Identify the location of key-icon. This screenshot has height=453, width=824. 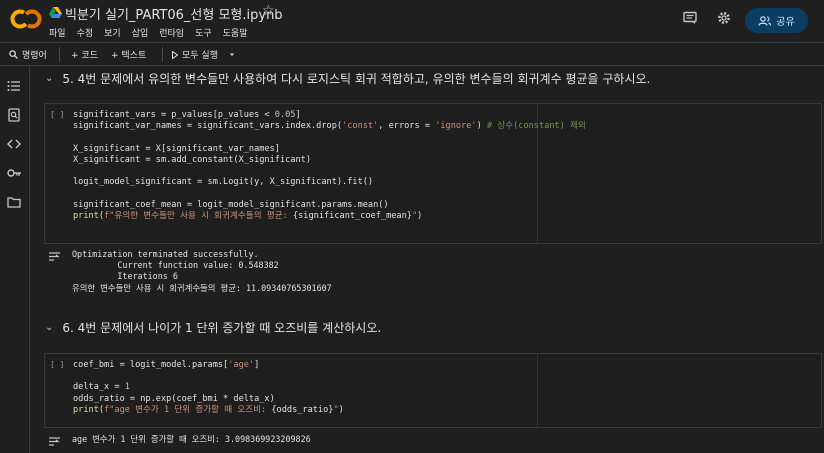
(14, 173).